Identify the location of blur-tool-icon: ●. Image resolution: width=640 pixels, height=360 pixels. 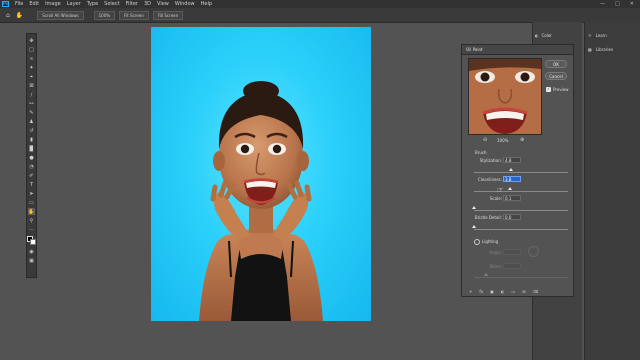
(31, 157).